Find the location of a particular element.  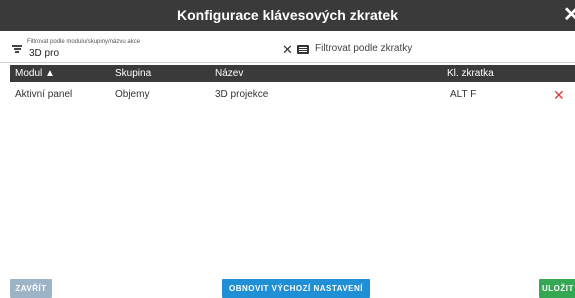

dialog-footer: ZAVŘÍT OBNOVIT VÝCHOZÍ NASTAVENÍ ULOŽIT is located at coordinates (287, 288).